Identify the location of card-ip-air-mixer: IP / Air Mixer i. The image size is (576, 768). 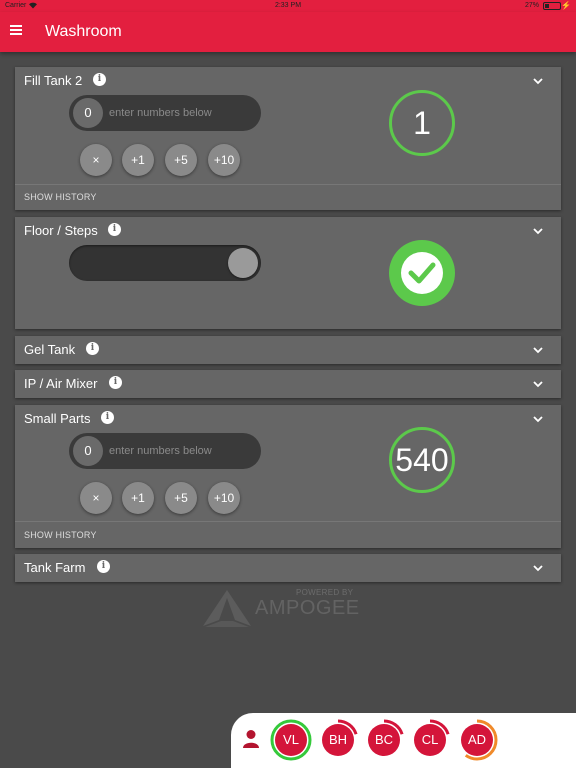
(288, 384).